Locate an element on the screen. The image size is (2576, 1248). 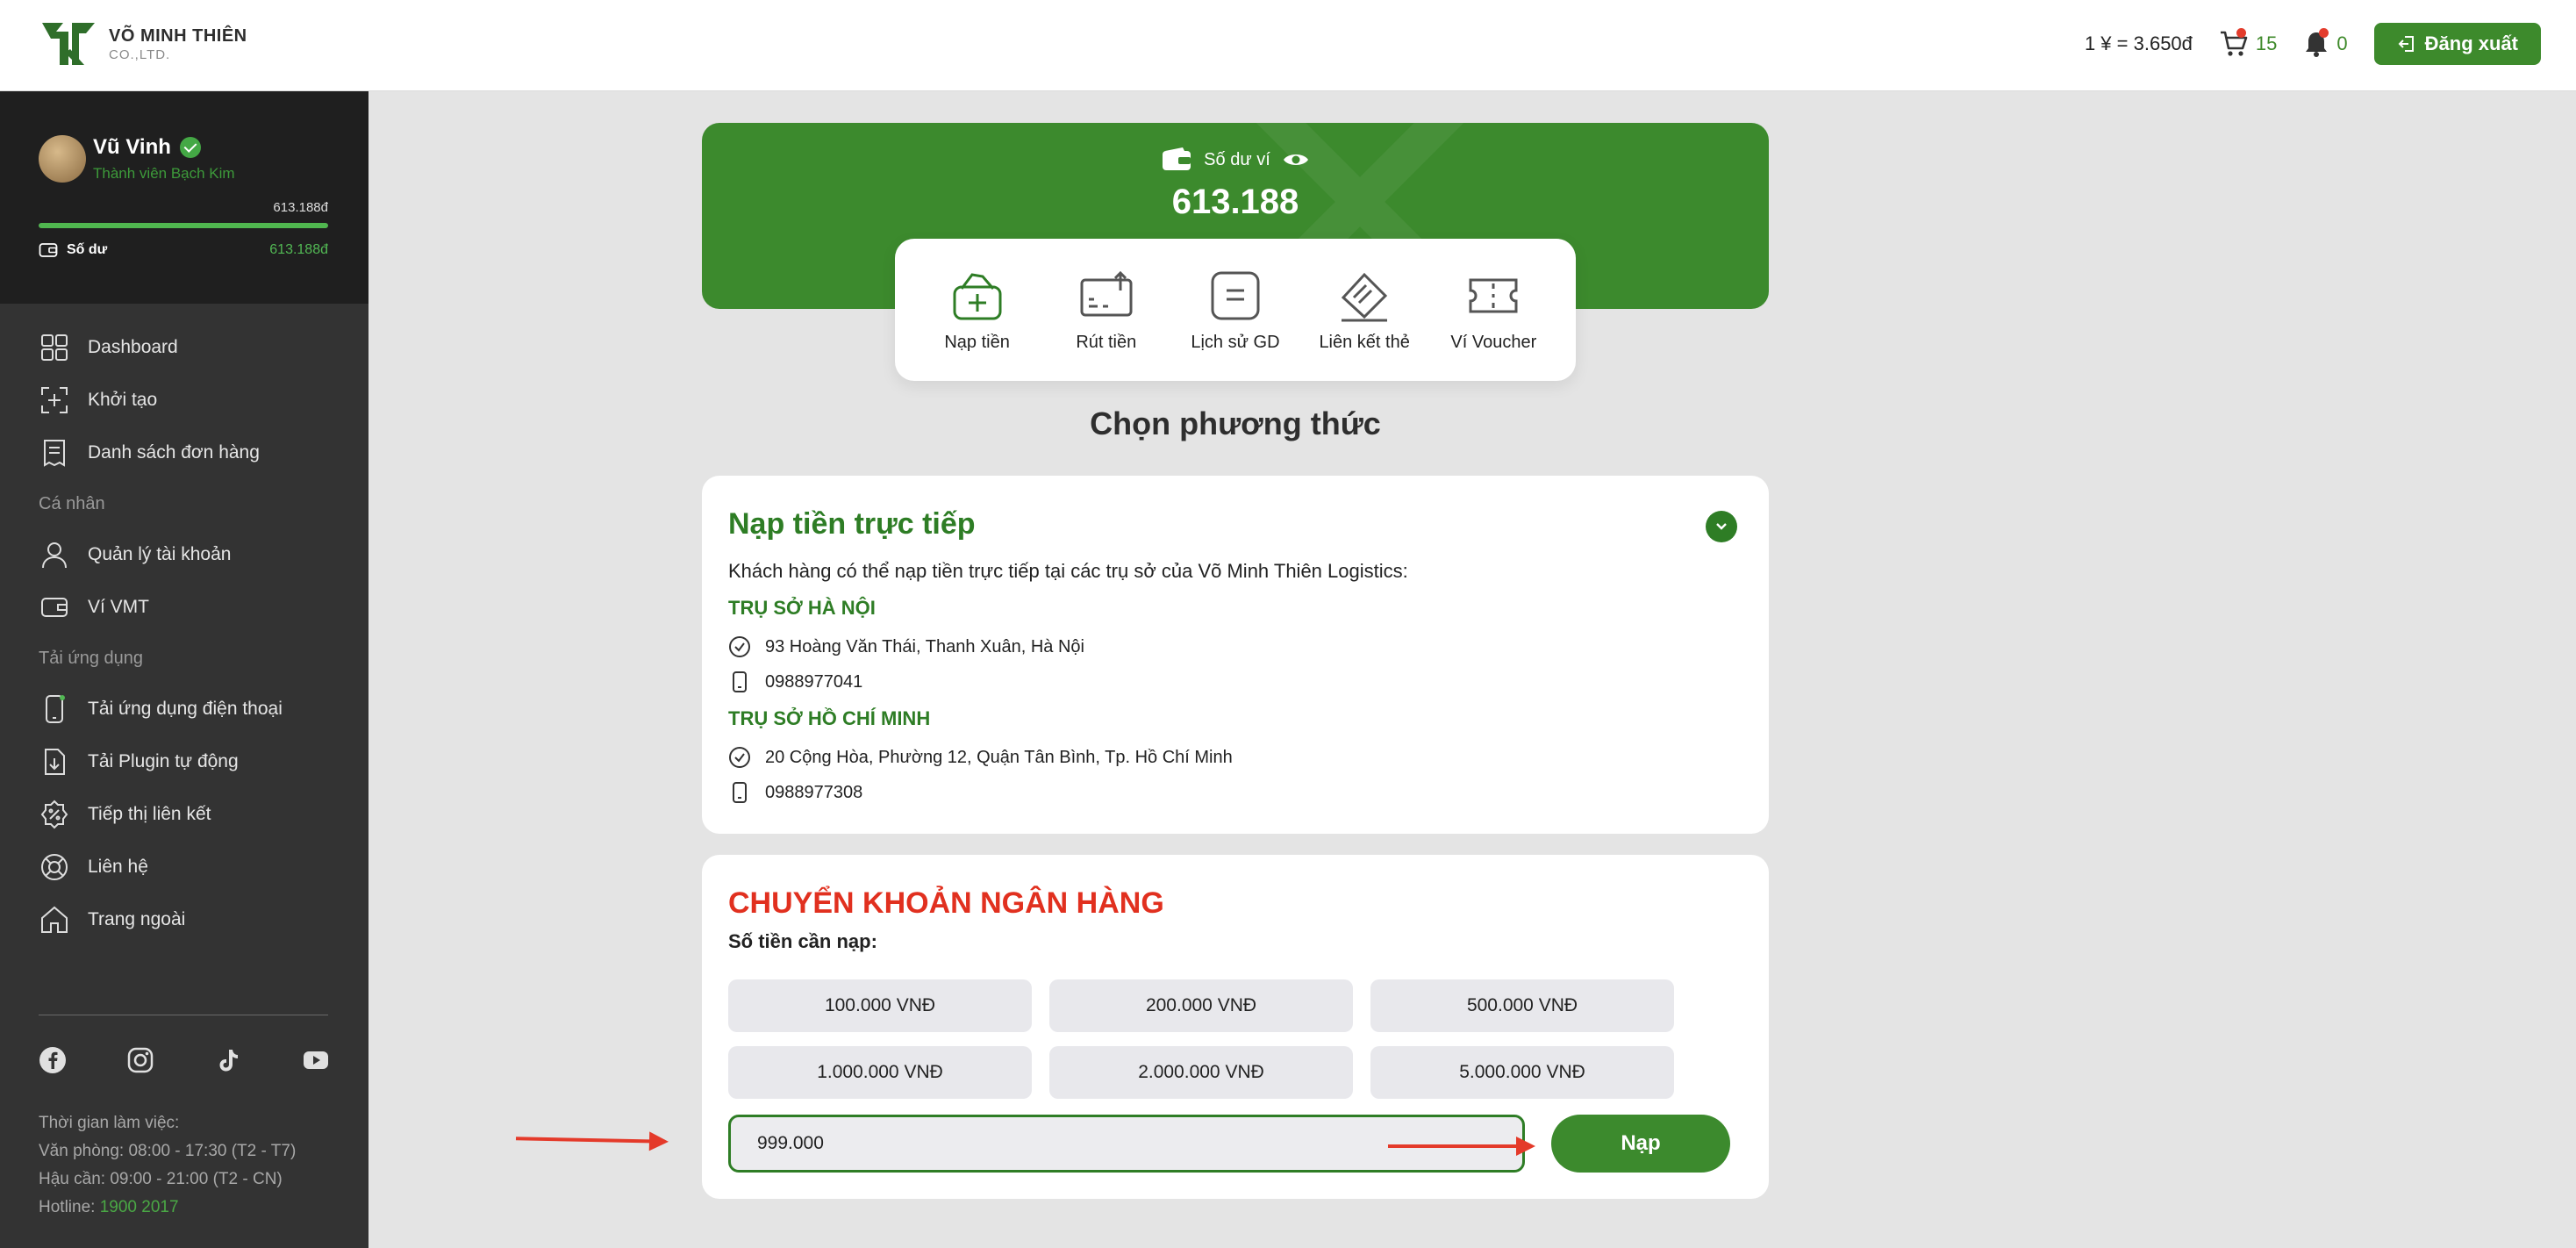
collapse-toggle-button is located at coordinates (1721, 526).